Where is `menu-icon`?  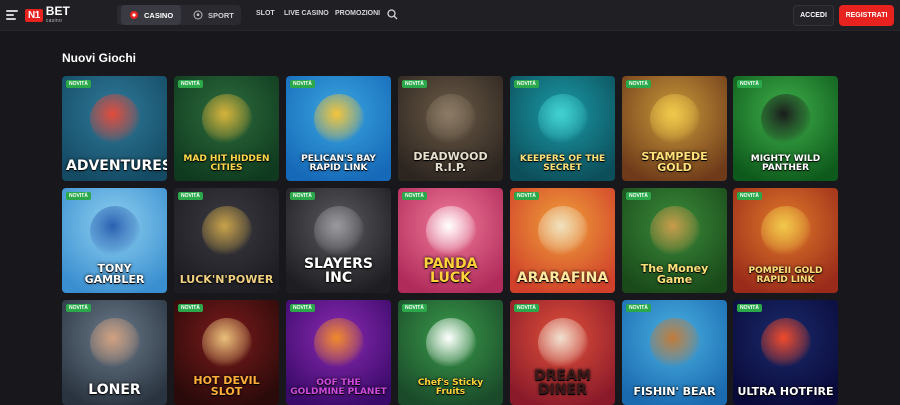
menu-icon is located at coordinates (12, 15).